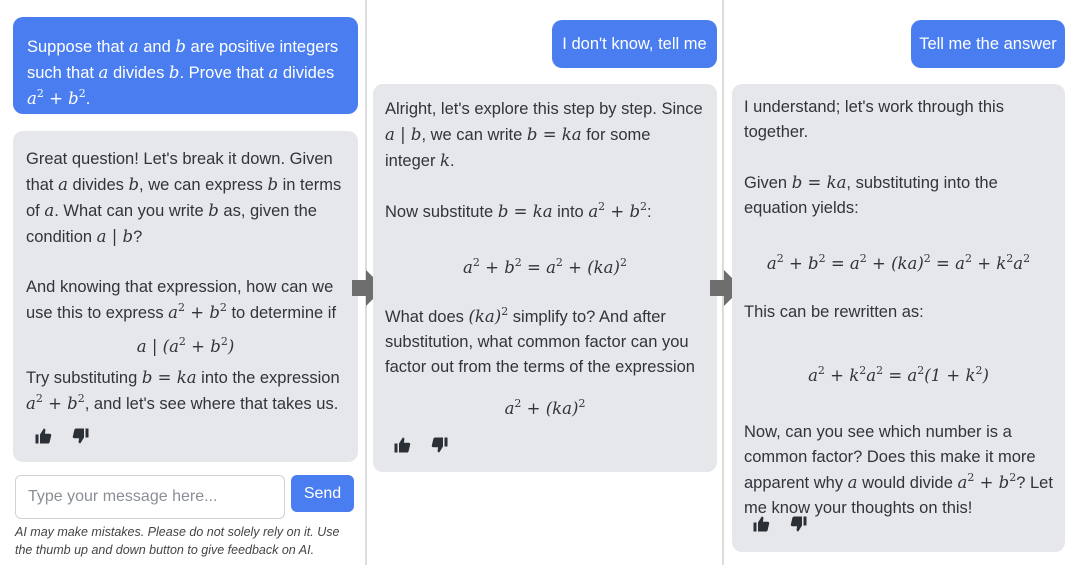 The width and height of the screenshot is (1065, 565). What do you see at coordinates (545, 212) in the screenshot?
I see `ai-paragraph: Now substitute b = ka into a2 + b2:` at bounding box center [545, 212].